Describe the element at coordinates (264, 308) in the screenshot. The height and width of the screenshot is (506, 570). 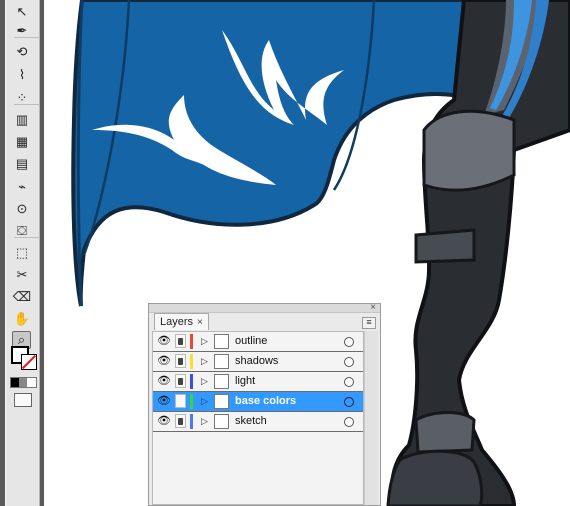
I see `layers-panel-titlebar: ×` at that location.